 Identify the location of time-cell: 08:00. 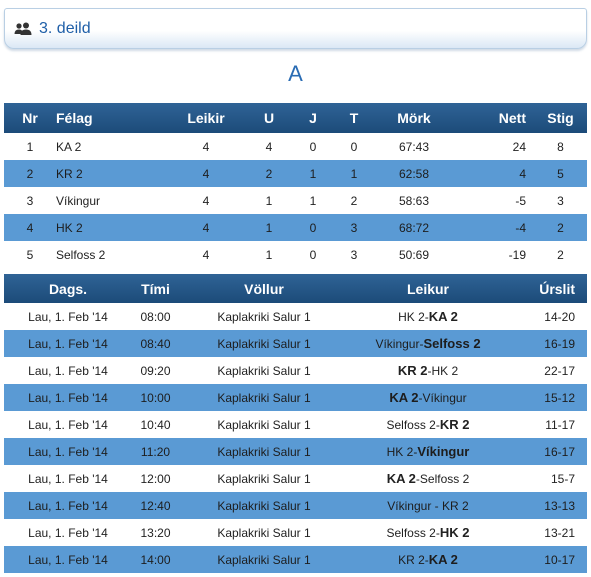
(155, 316).